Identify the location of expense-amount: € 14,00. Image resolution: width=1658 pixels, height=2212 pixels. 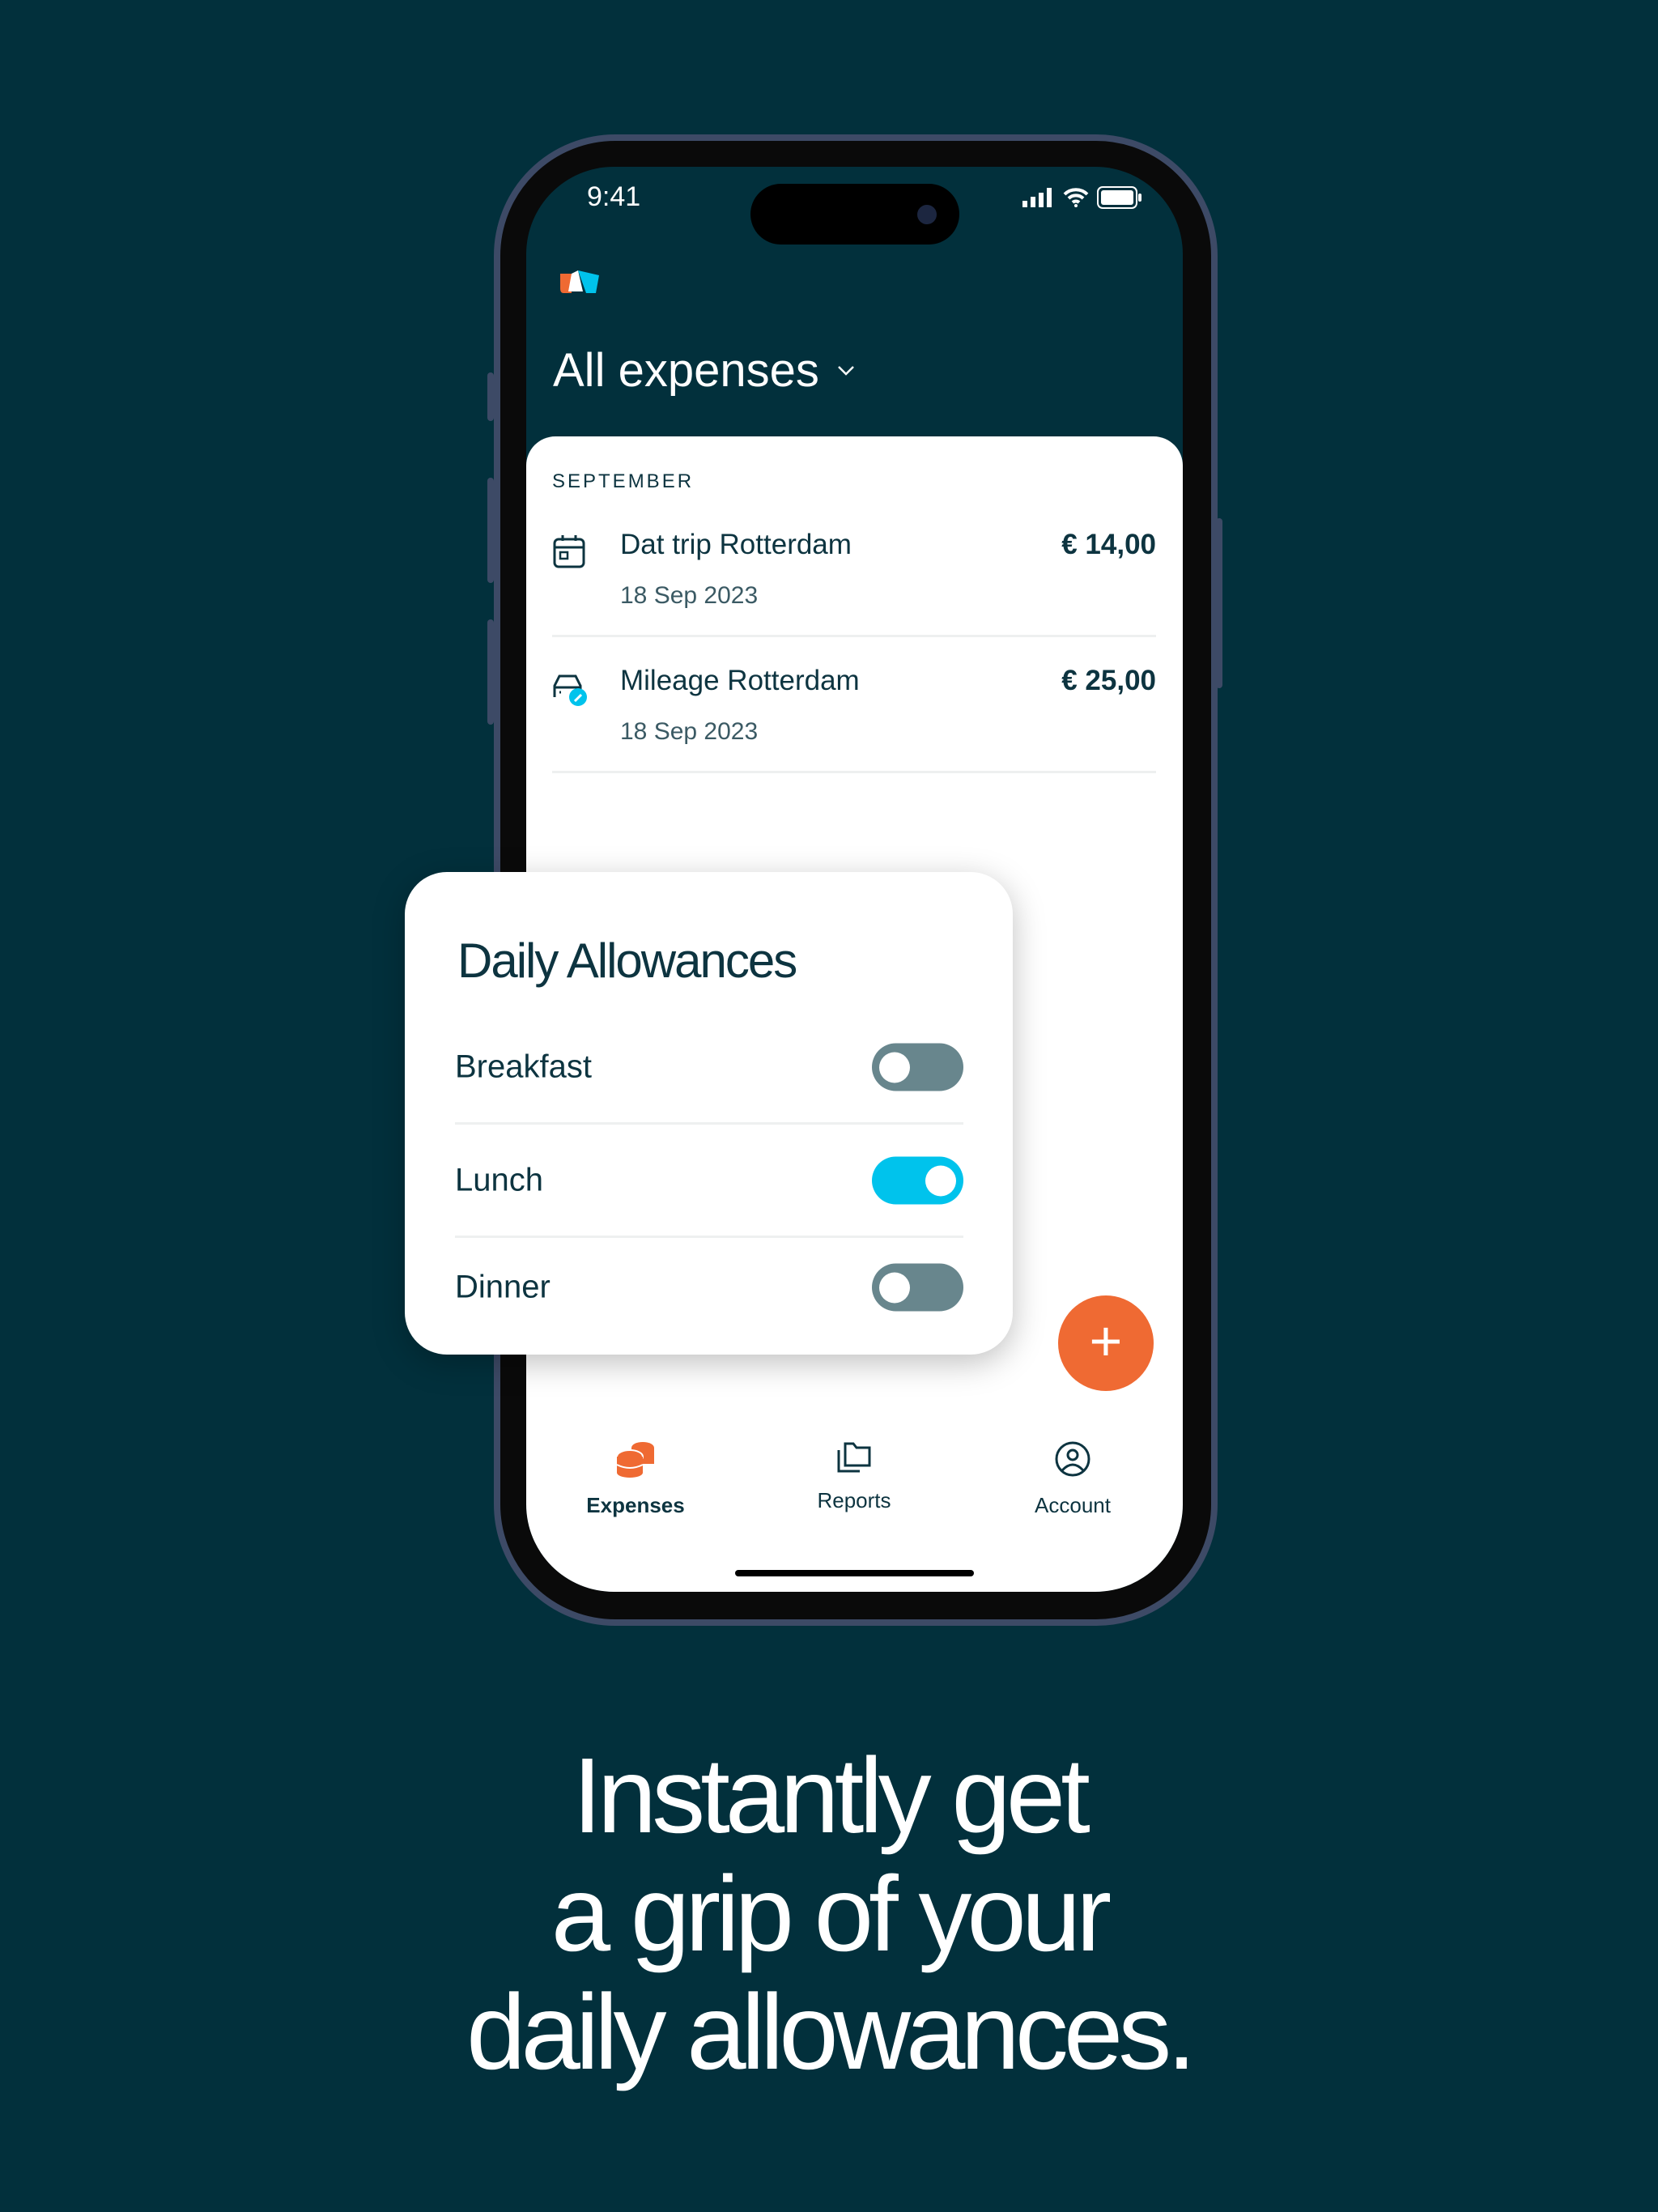
(1108, 544).